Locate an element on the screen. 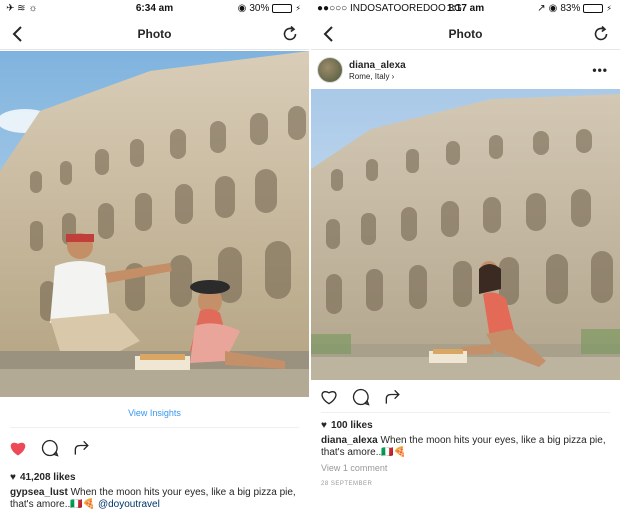  battery-percent: 83% is located at coordinates (570, 8).